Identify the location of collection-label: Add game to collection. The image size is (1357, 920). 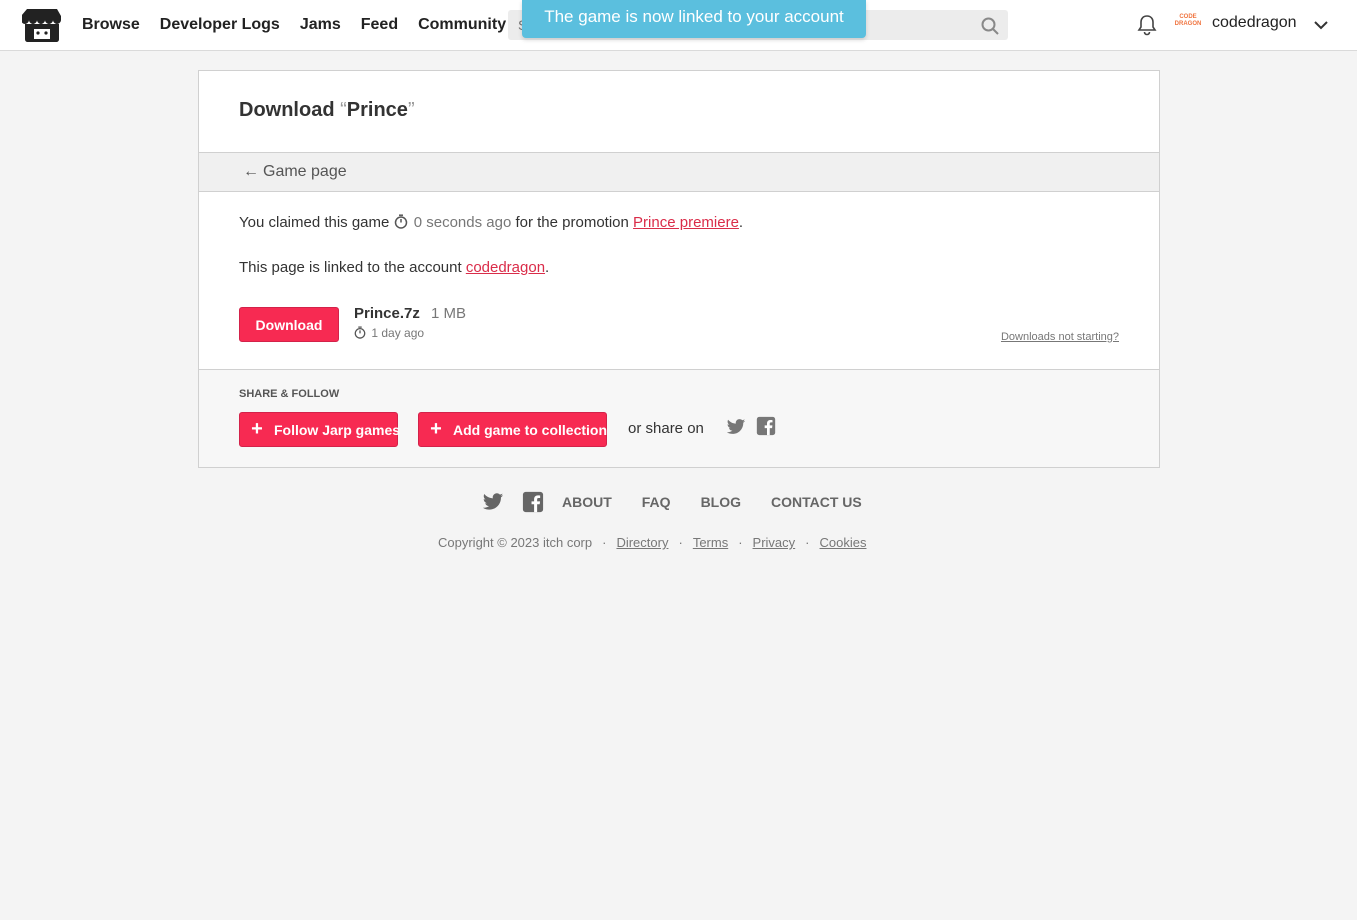
(530, 429).